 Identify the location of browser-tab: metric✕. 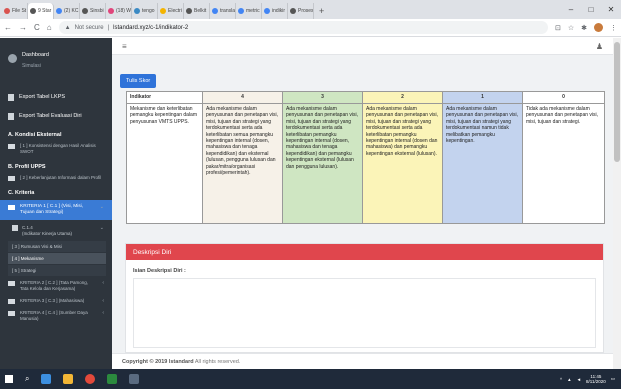
(249, 11).